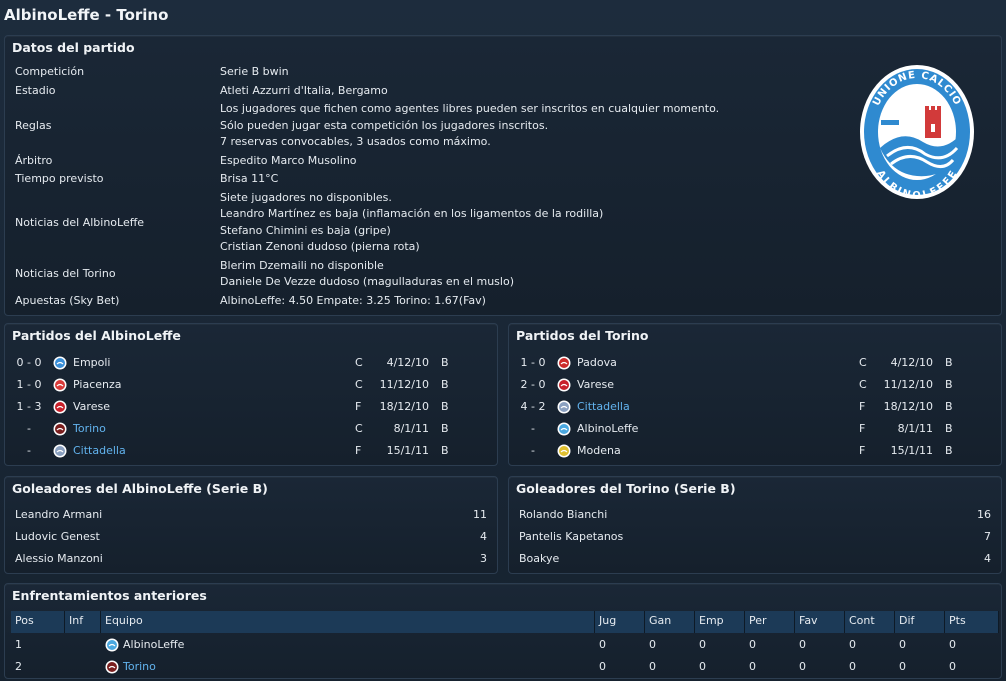 This screenshot has width=1006, height=681. I want to click on scorer-name: Boakye, so click(539, 559).